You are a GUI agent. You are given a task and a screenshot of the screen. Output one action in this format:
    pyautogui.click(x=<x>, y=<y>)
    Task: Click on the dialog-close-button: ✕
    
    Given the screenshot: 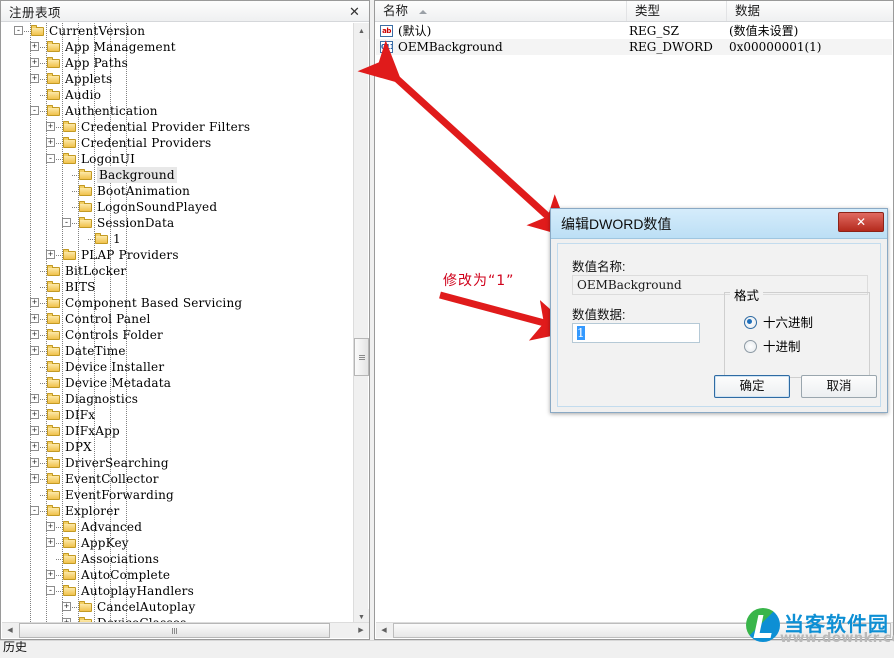 What is the action you would take?
    pyautogui.click(x=861, y=222)
    